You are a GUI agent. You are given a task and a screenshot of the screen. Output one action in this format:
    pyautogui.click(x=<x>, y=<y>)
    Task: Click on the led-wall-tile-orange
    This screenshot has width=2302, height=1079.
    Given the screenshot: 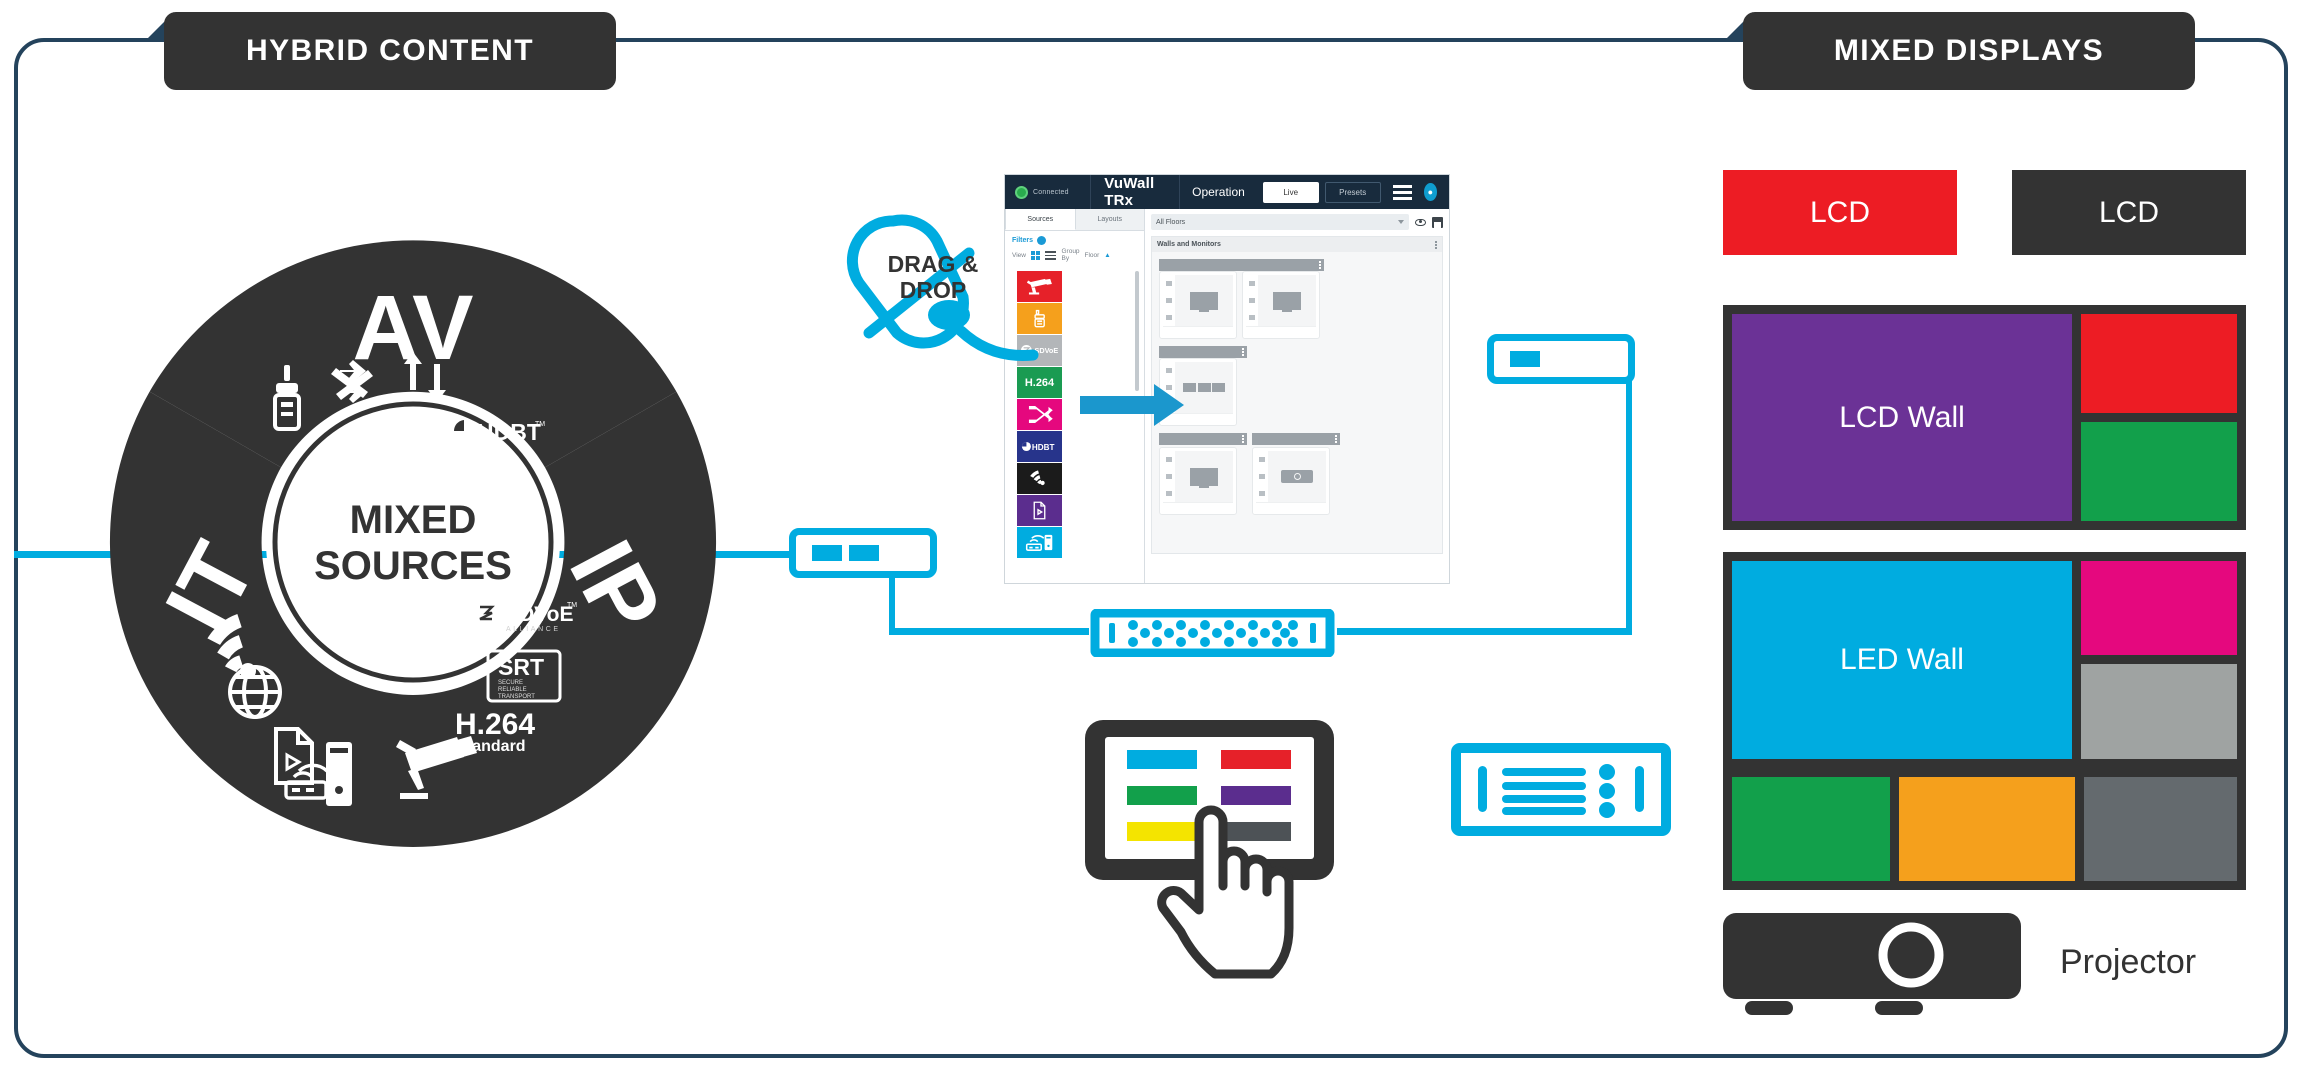 What is the action you would take?
    pyautogui.click(x=1986, y=828)
    